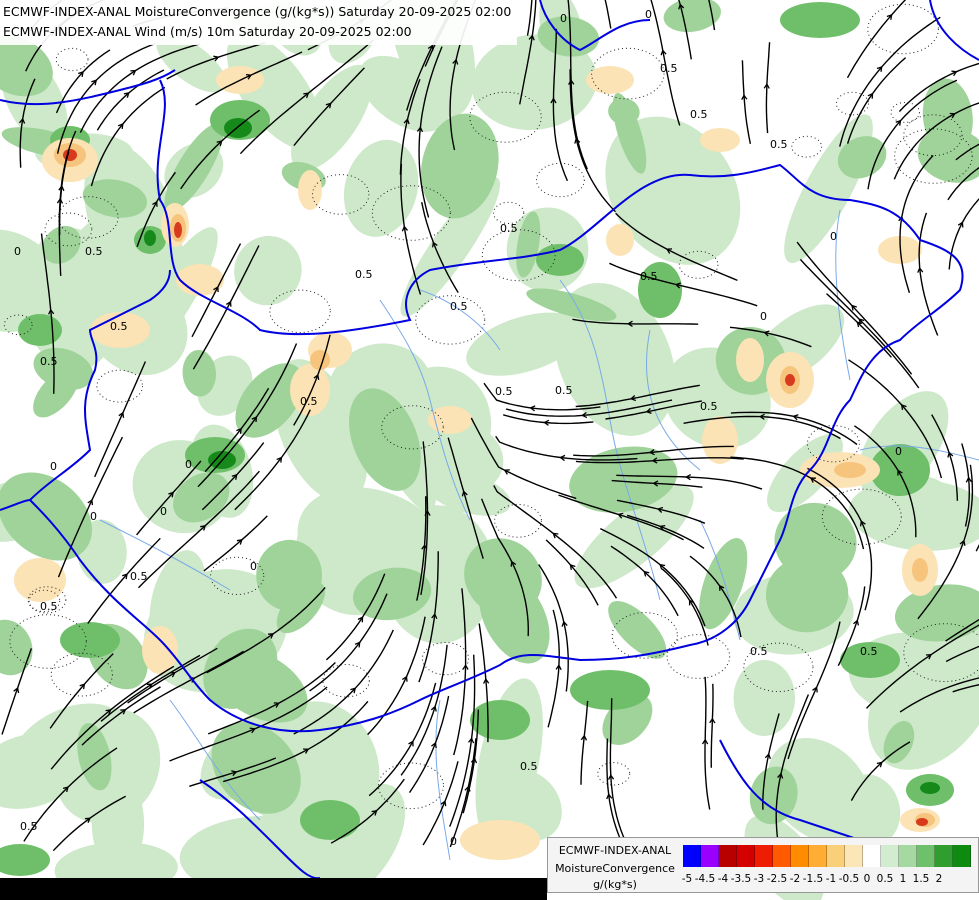  I want to click on legend-model-name: ECMWF-INDEX-ANAL, so click(615, 850).